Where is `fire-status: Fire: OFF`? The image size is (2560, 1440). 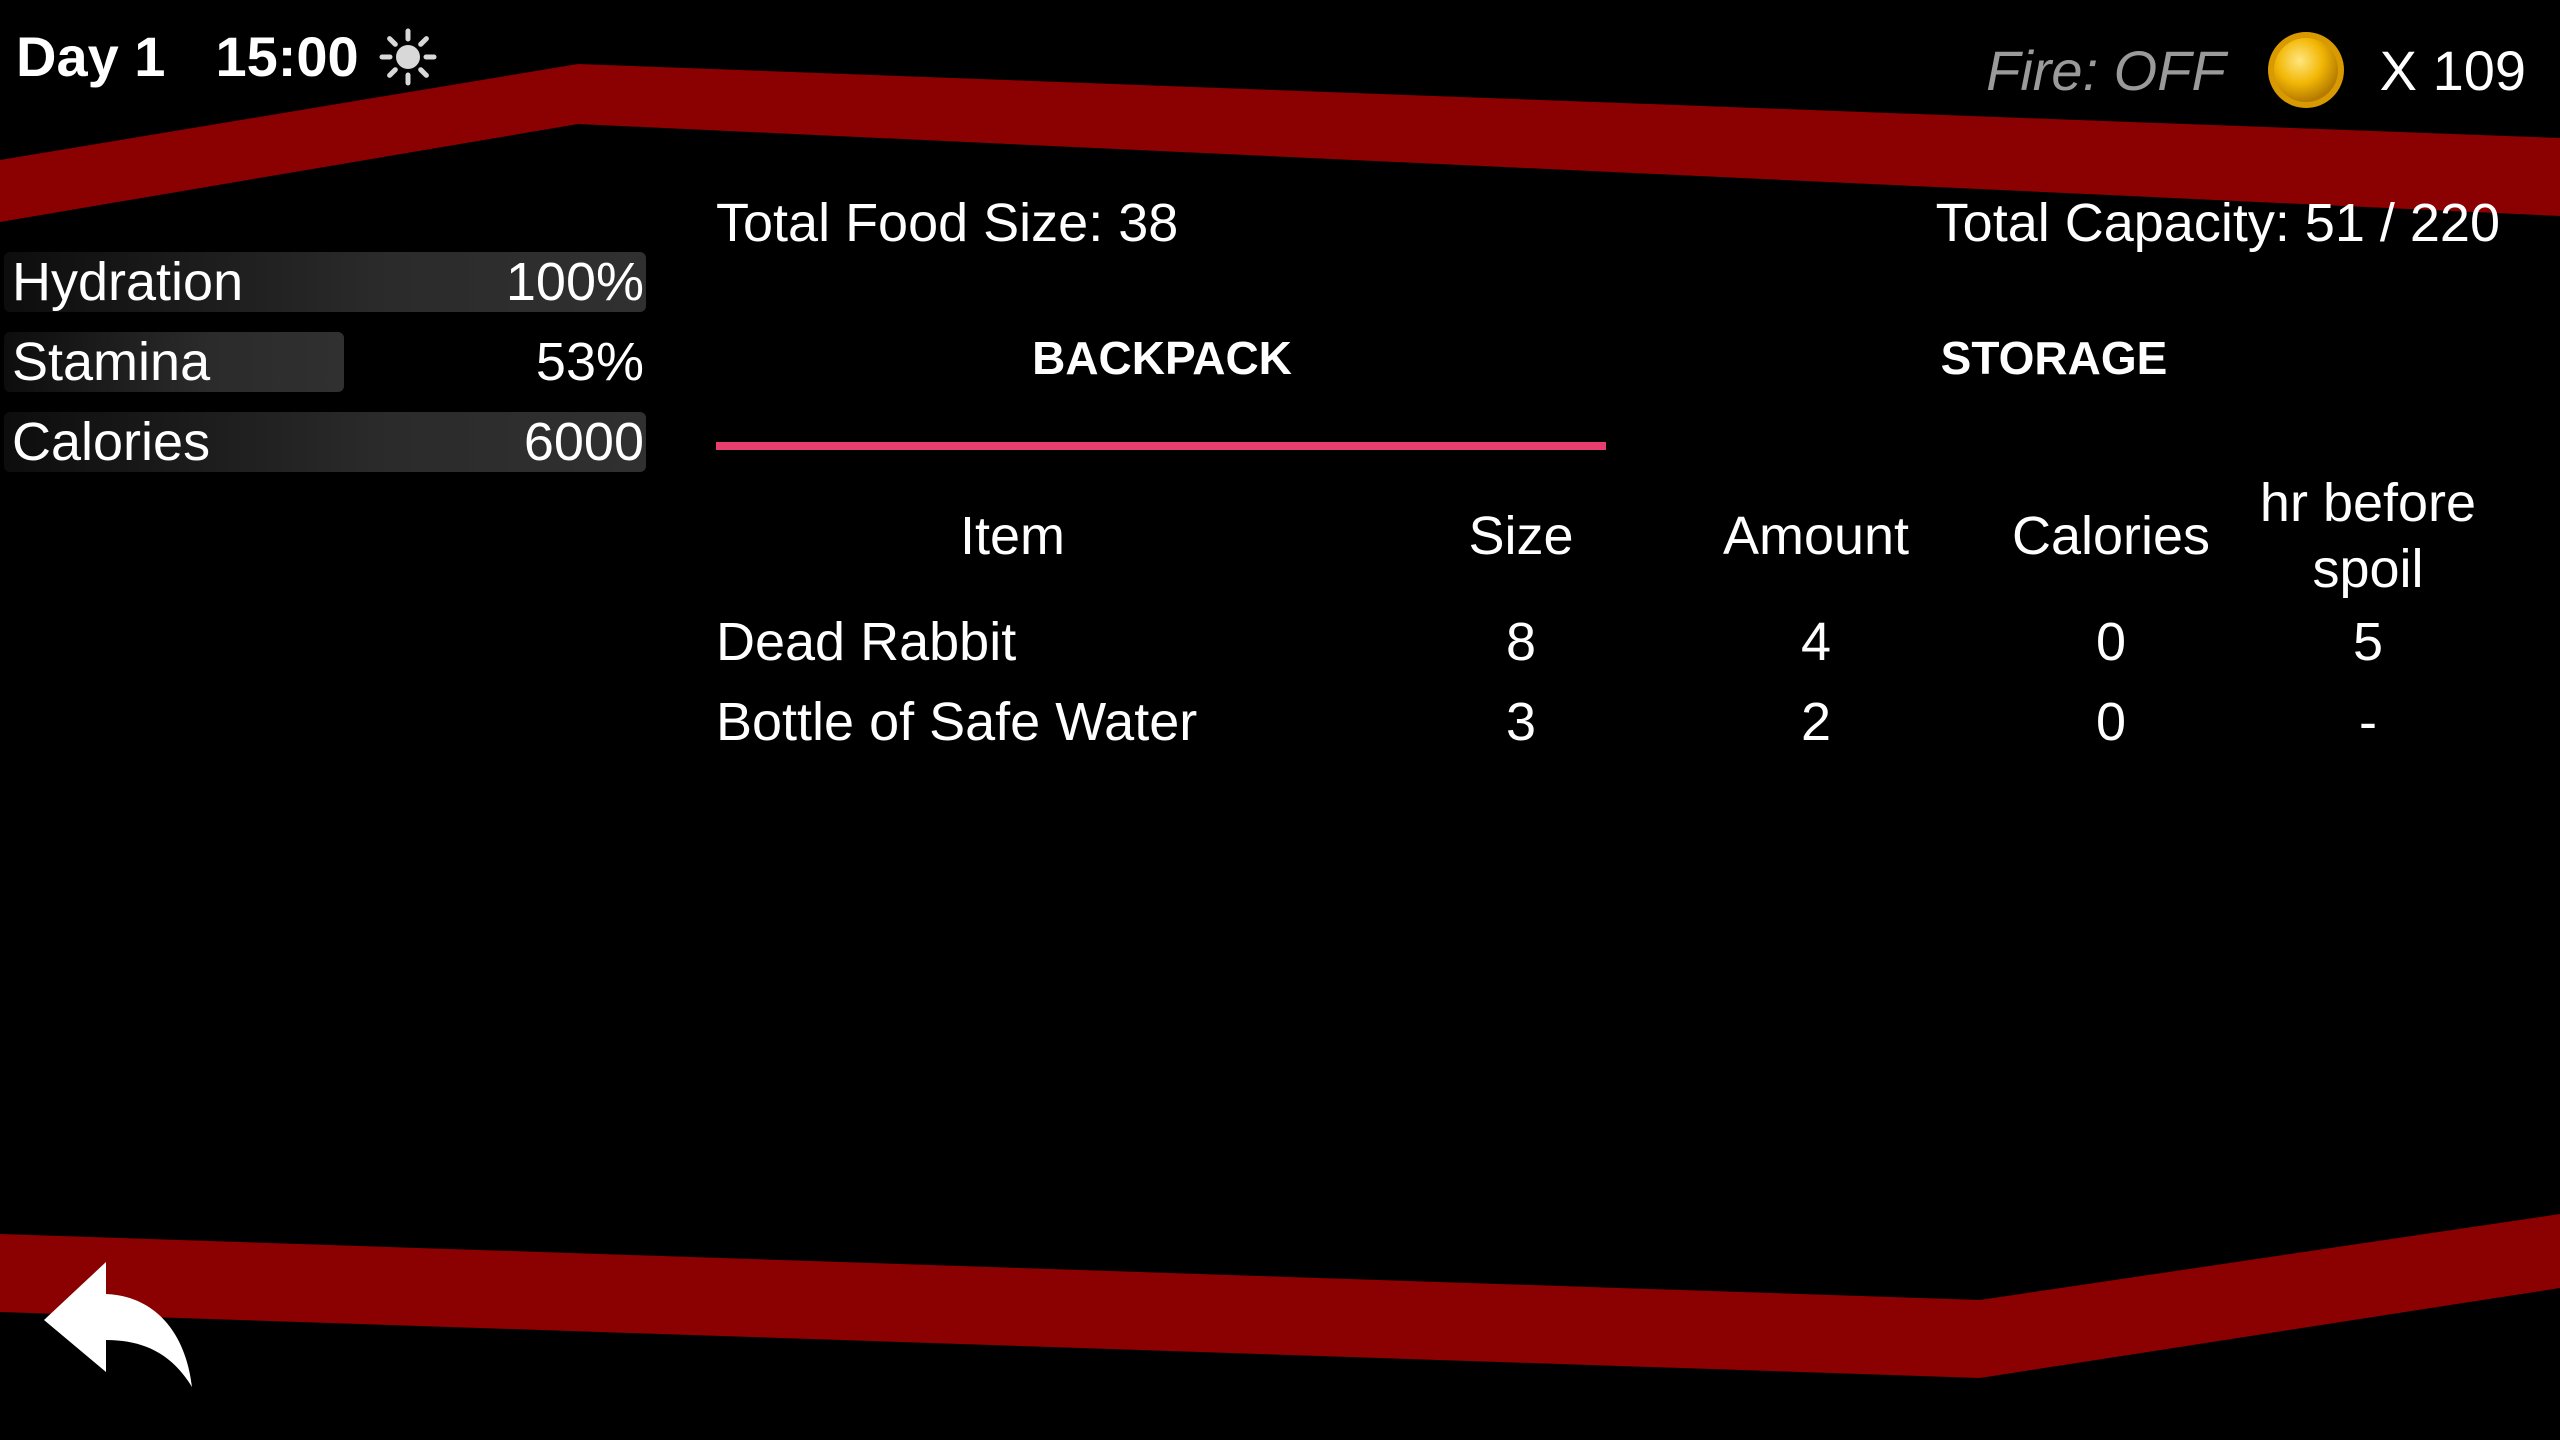
fire-status: Fire: OFF is located at coordinates (2106, 70).